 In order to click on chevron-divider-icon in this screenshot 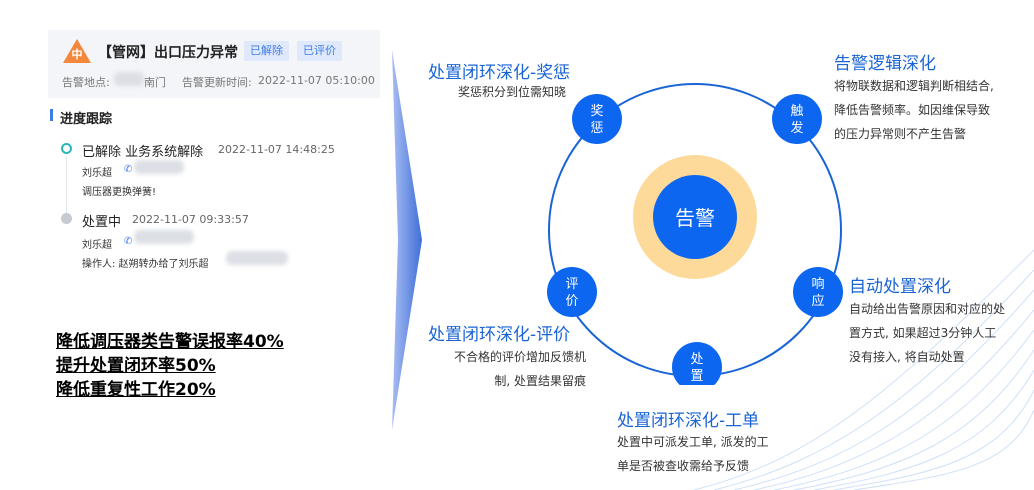, I will do `click(407, 240)`.